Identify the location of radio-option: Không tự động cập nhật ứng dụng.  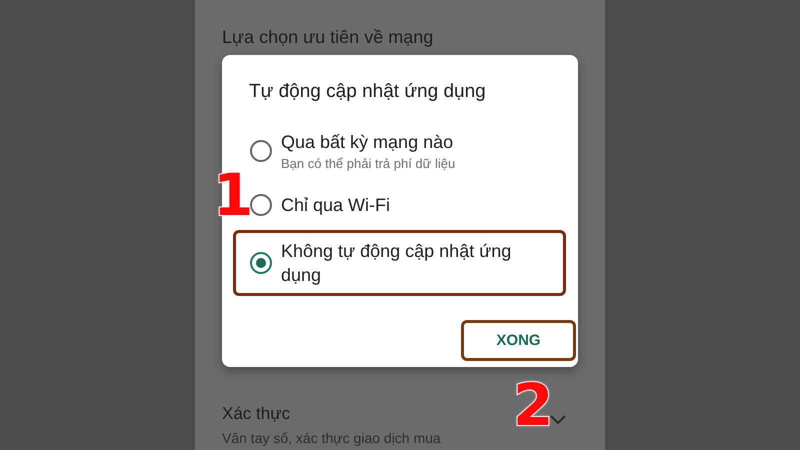
(399, 263).